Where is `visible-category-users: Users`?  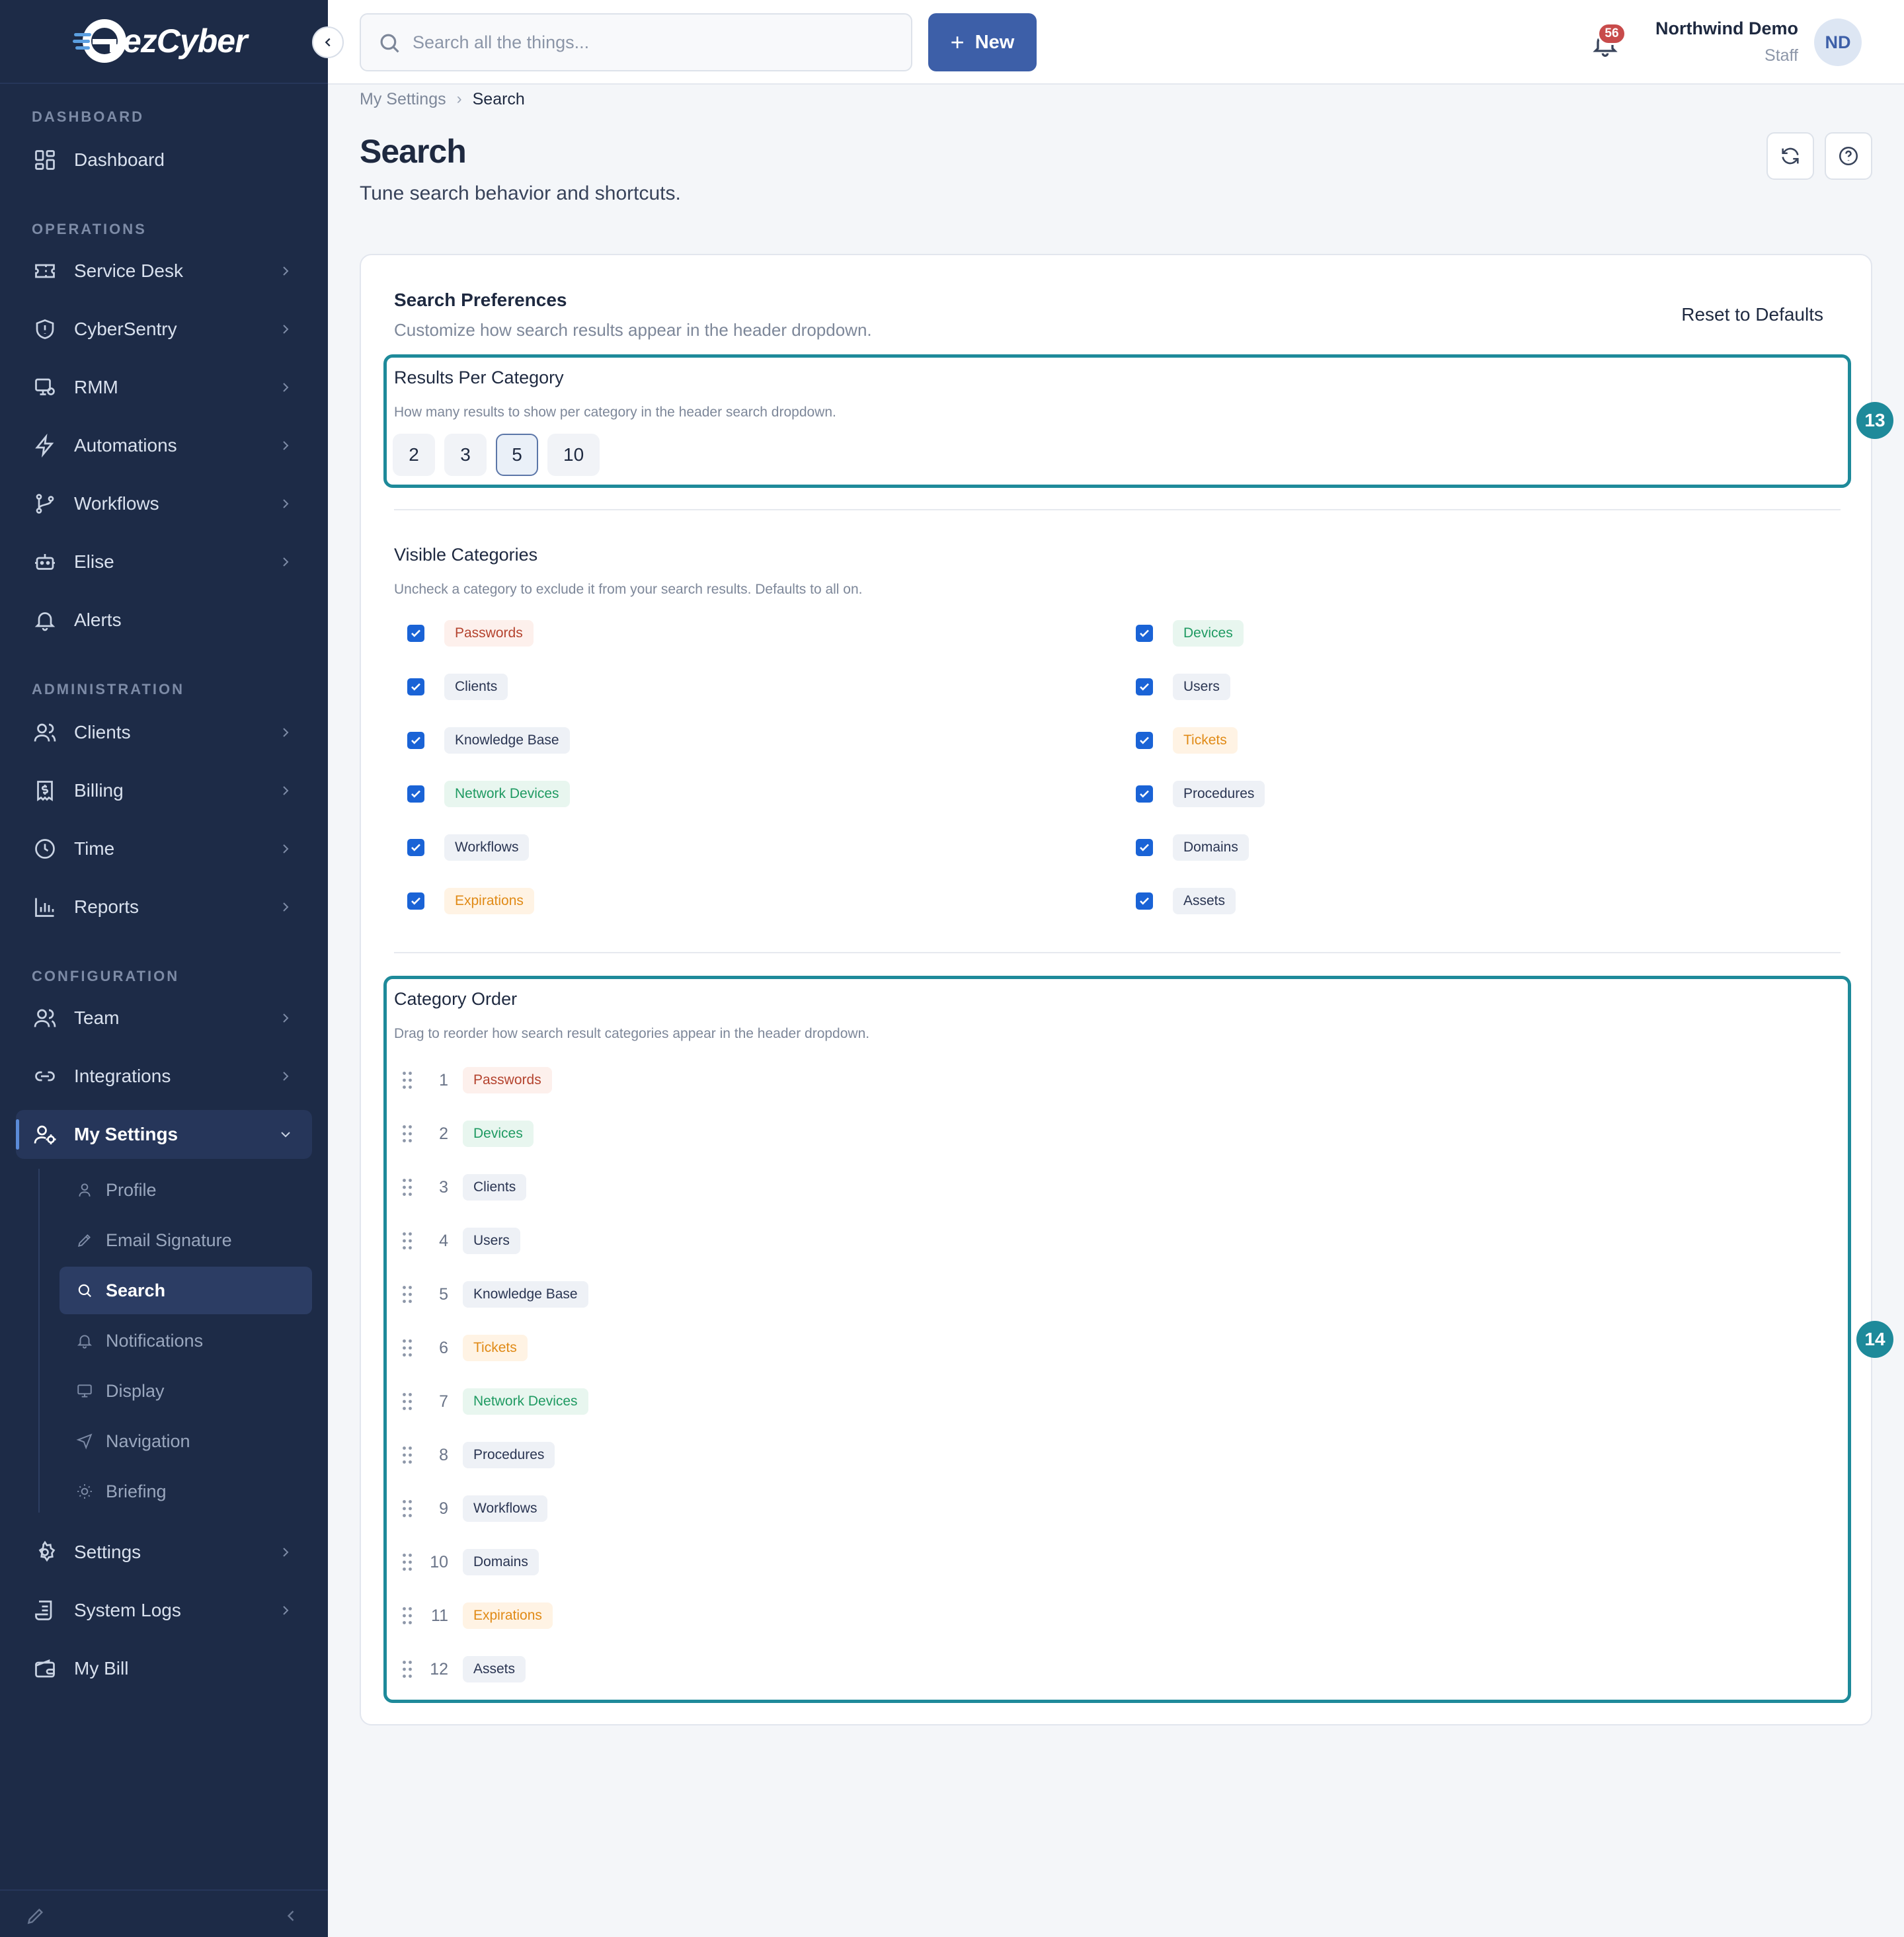
visible-category-users: Users is located at coordinates (1183, 687).